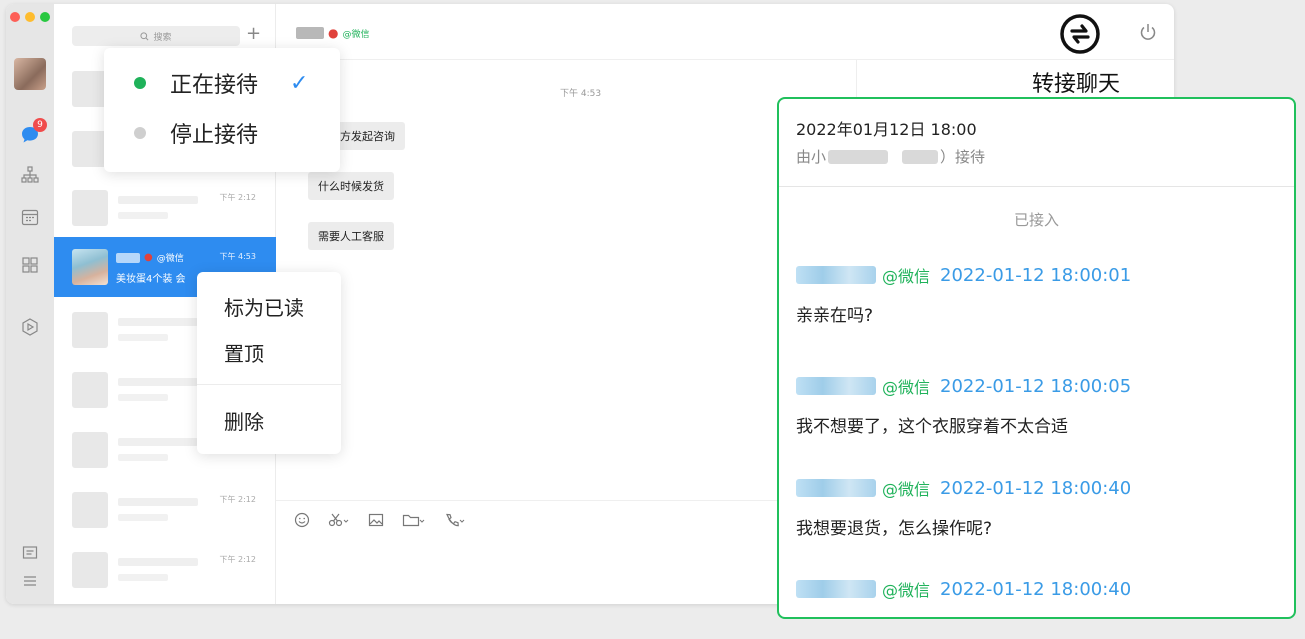 The width and height of the screenshot is (1305, 639). What do you see at coordinates (269, 363) in the screenshot?
I see `context-menu: 标为已读 置顶 删除` at bounding box center [269, 363].